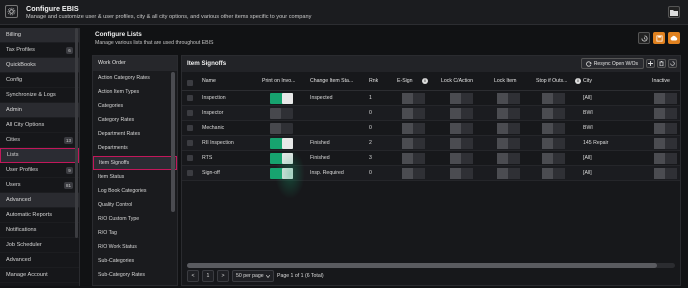 The width and height of the screenshot is (688, 288). Describe the element at coordinates (39, 140) in the screenshot. I see `sidebar-item-cities: Cities 13` at that location.